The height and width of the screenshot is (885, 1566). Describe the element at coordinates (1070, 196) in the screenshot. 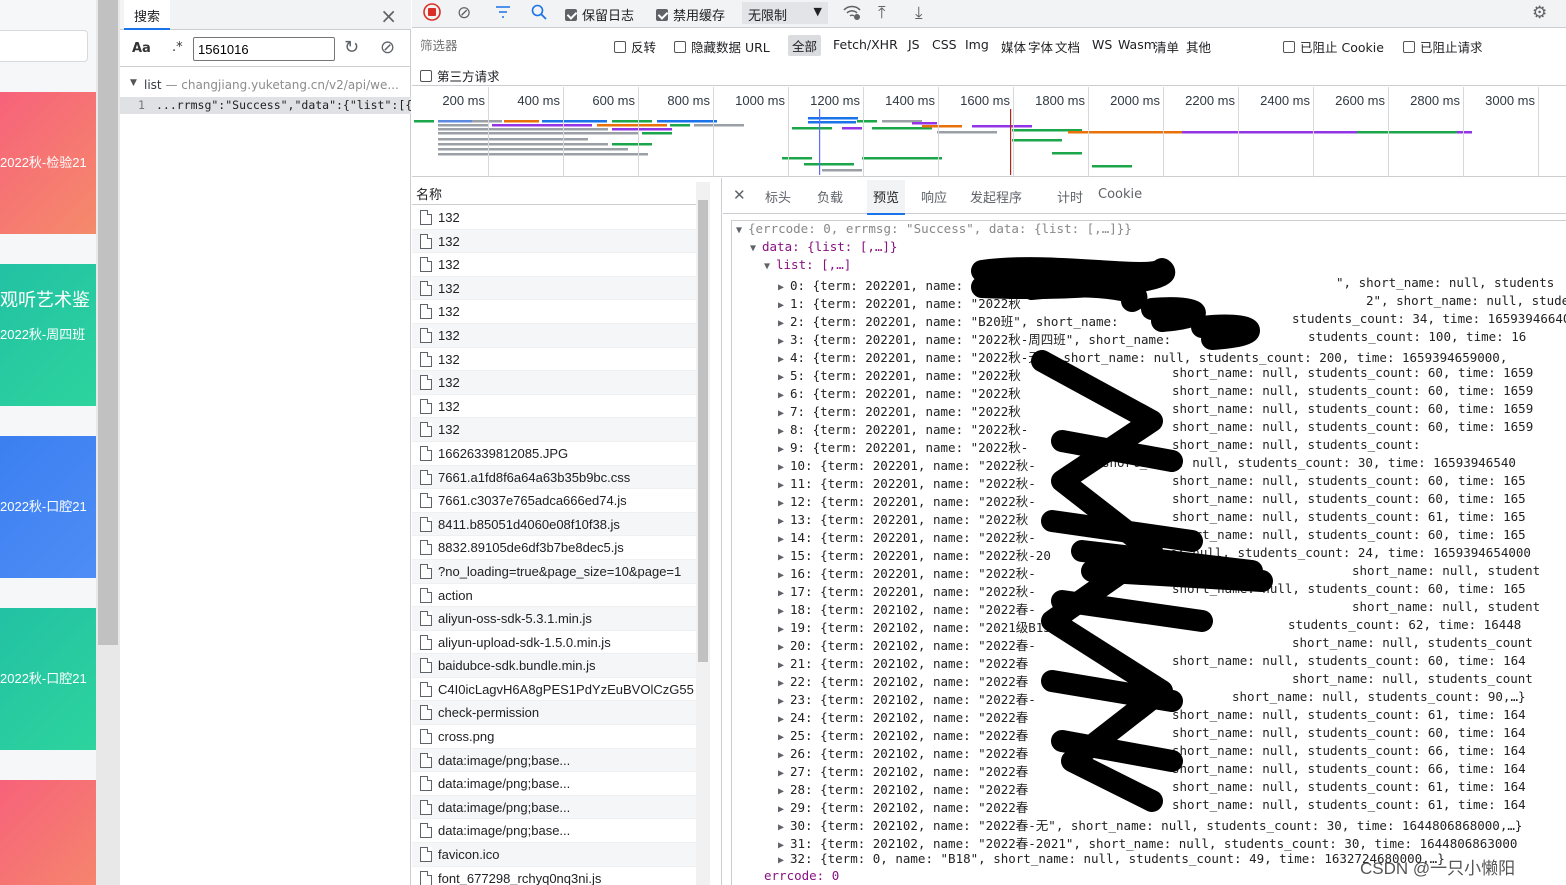

I see `detail-tab: 计时` at that location.